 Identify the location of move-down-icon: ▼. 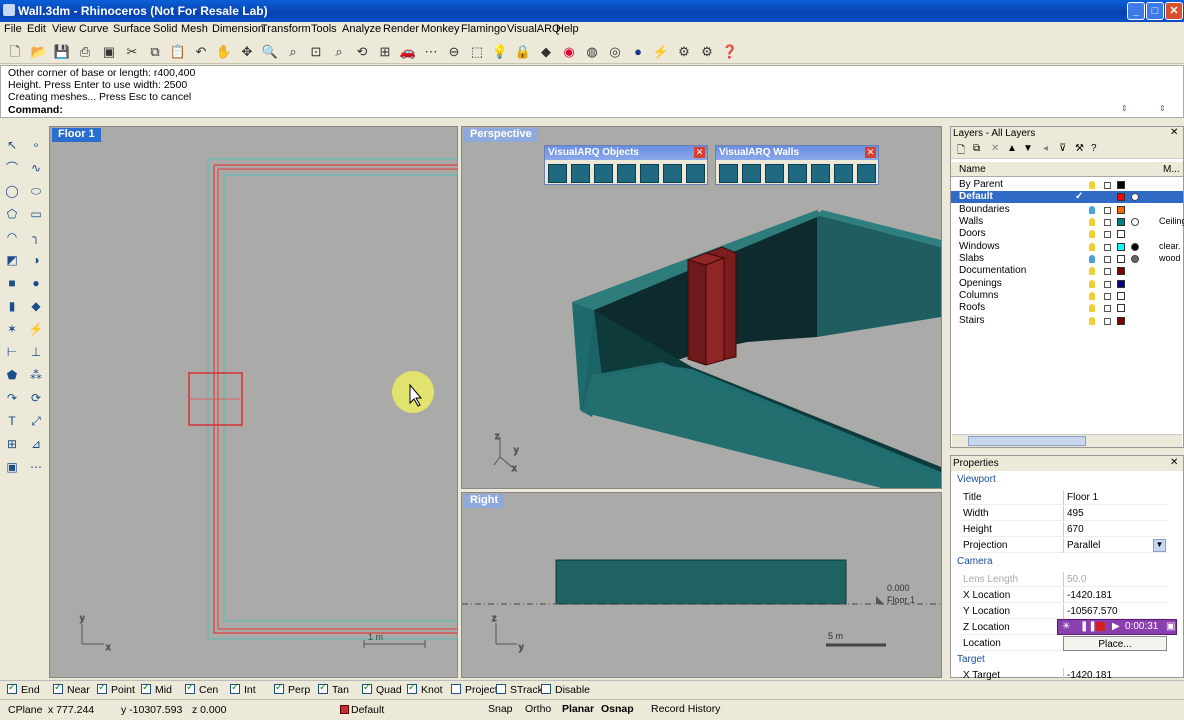
(1028, 148).